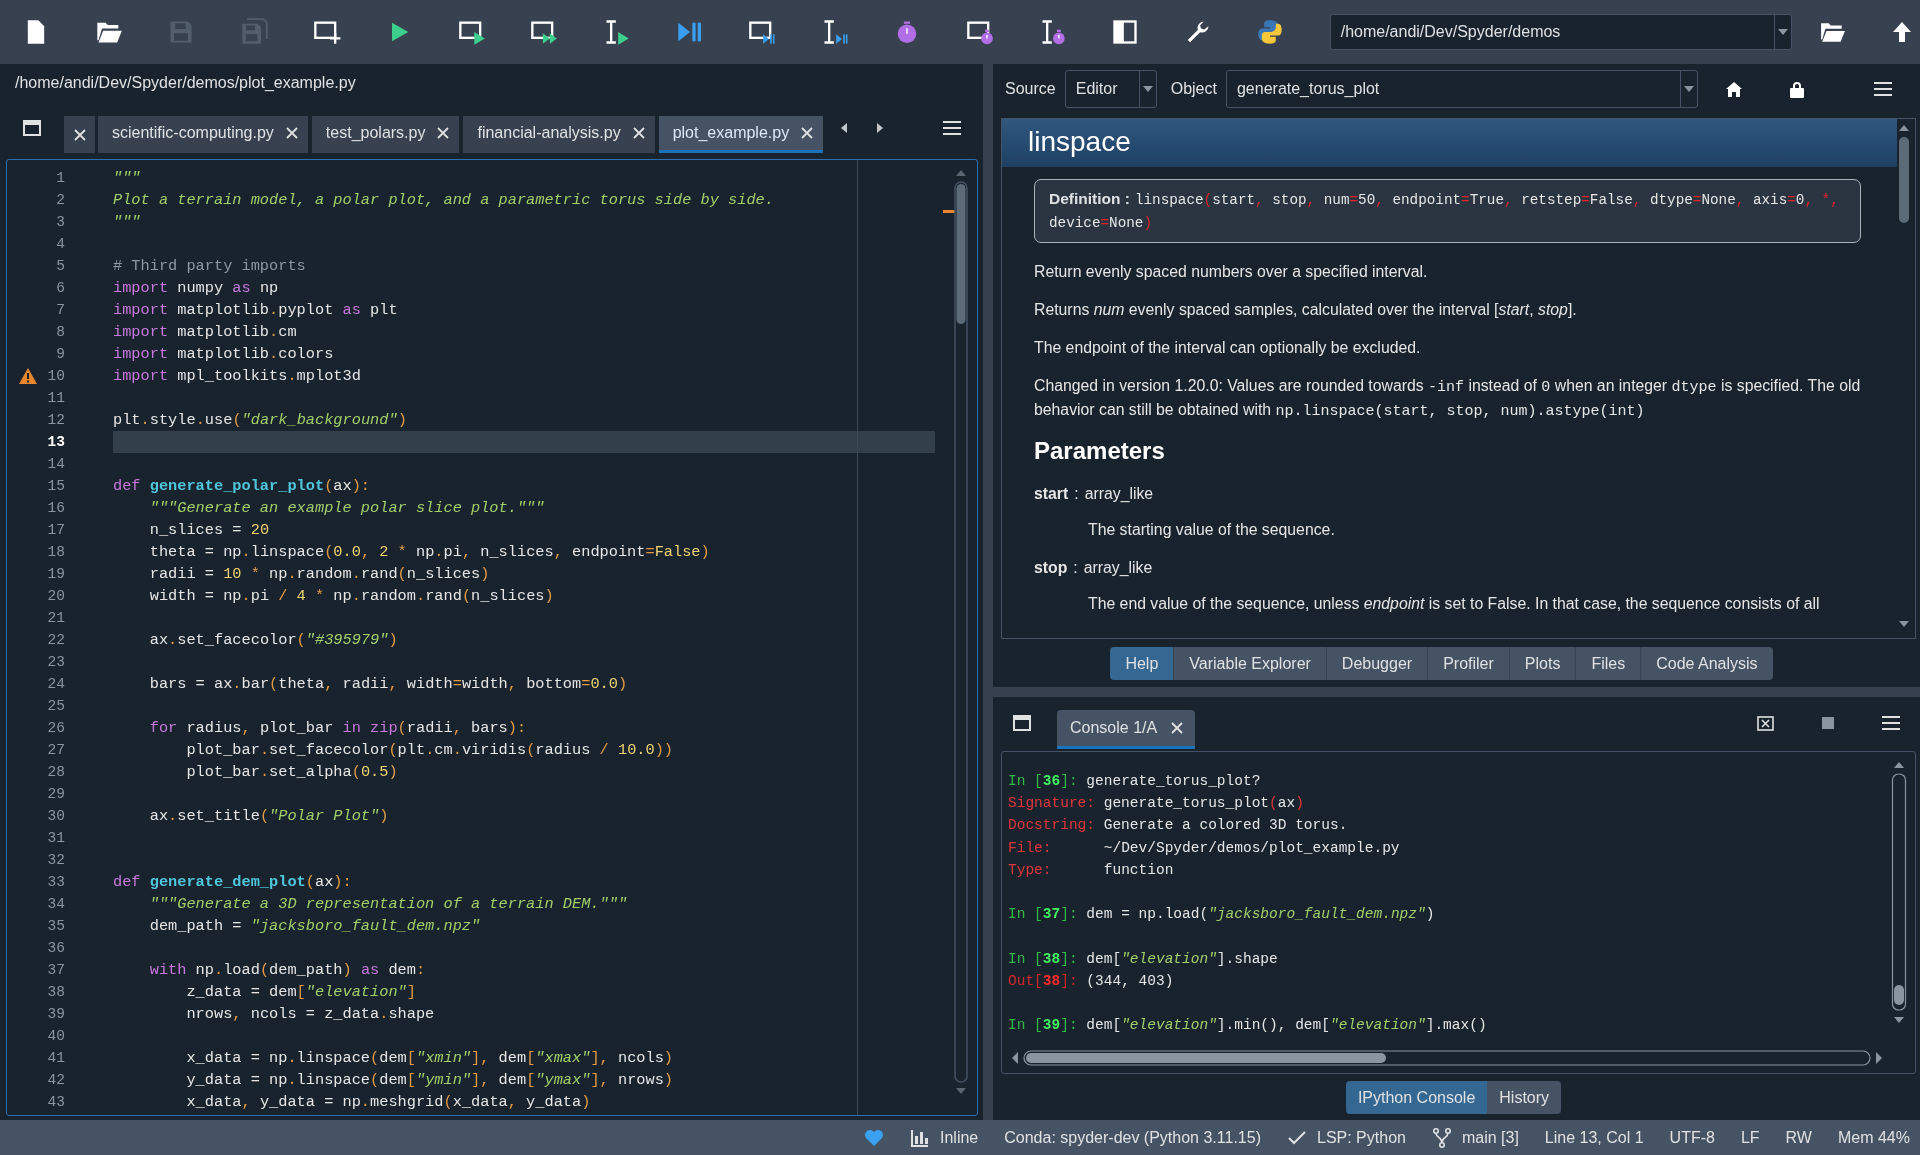 The image size is (1920, 1155). Describe the element at coordinates (55, 970) in the screenshot. I see `line-number: 37` at that location.